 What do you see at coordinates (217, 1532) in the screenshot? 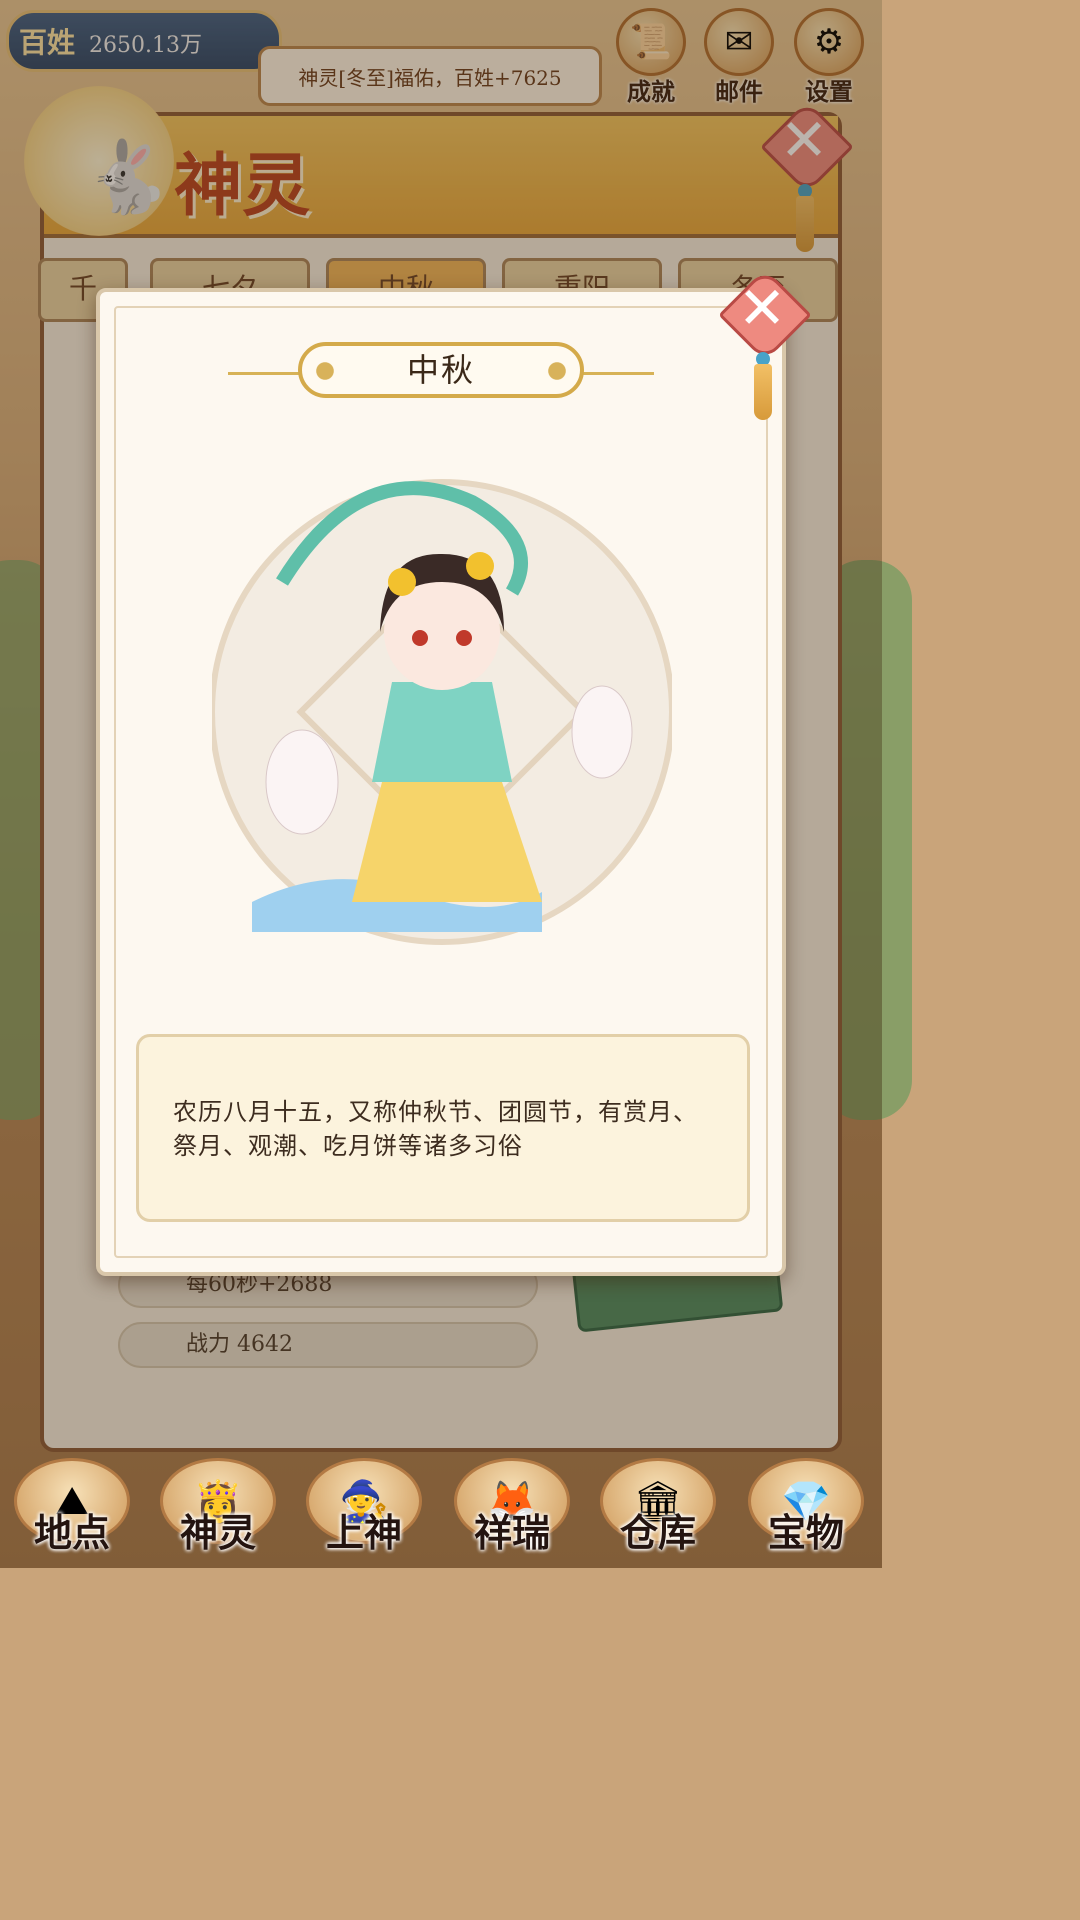
I see `nav-deity-label: 神灵` at bounding box center [217, 1532].